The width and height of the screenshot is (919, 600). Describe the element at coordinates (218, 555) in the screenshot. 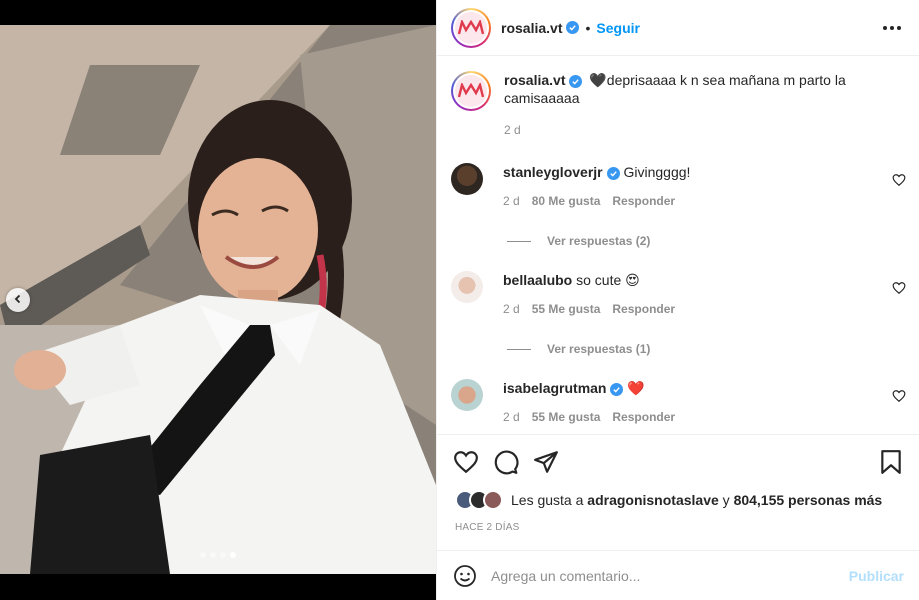

I see `carousel-indicator` at that location.